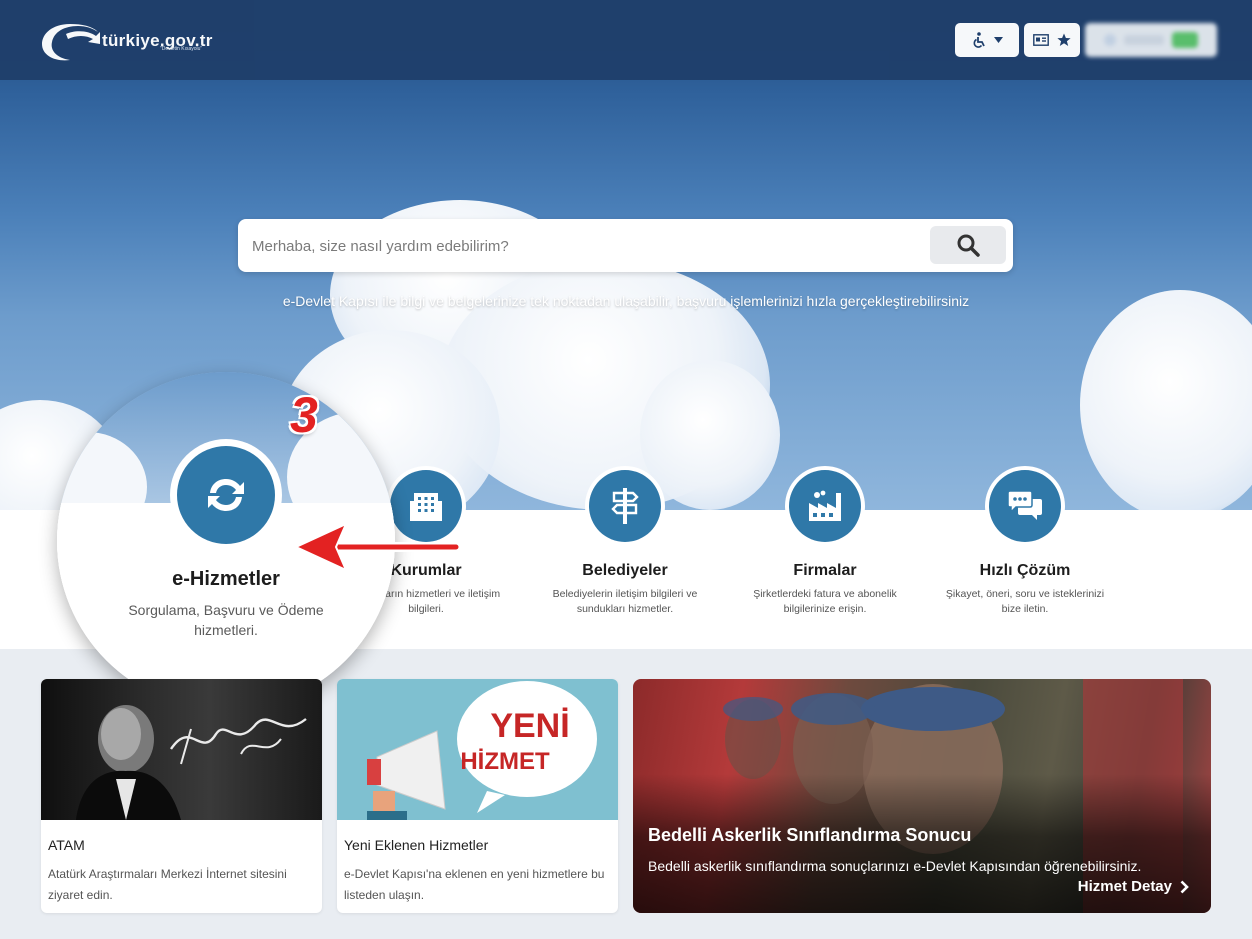 Image resolution: width=1252 pixels, height=939 pixels. I want to click on portrait-image, so click(191, 762).